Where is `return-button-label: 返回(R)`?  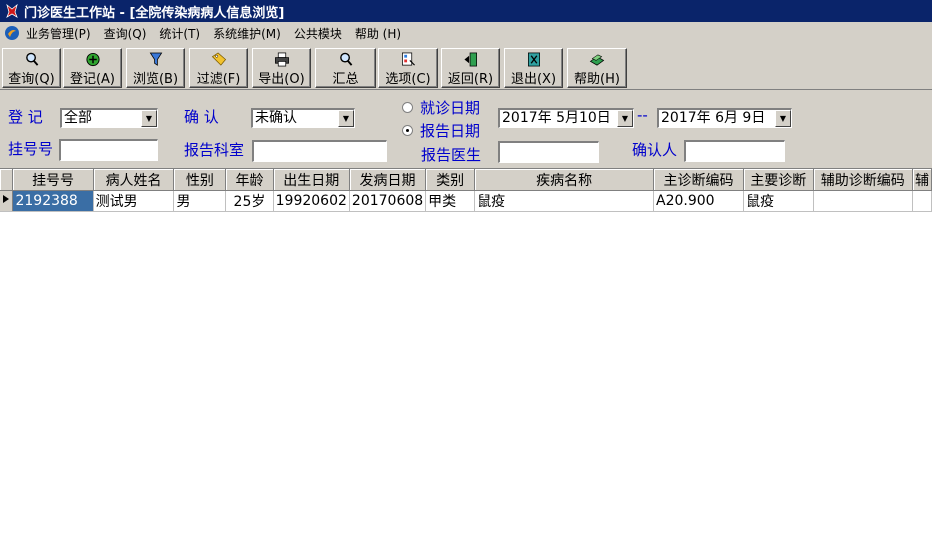 return-button-label: 返回(R) is located at coordinates (470, 79).